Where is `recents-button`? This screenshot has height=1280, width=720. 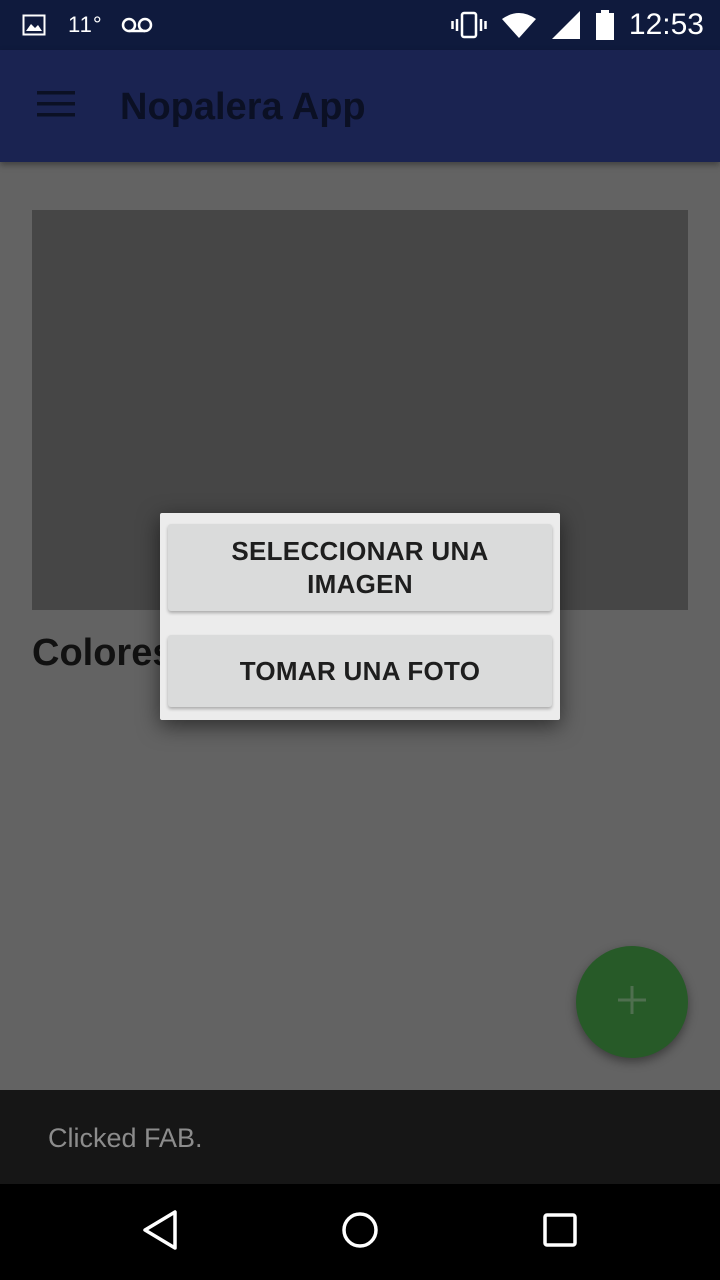
recents-button is located at coordinates (560, 1232).